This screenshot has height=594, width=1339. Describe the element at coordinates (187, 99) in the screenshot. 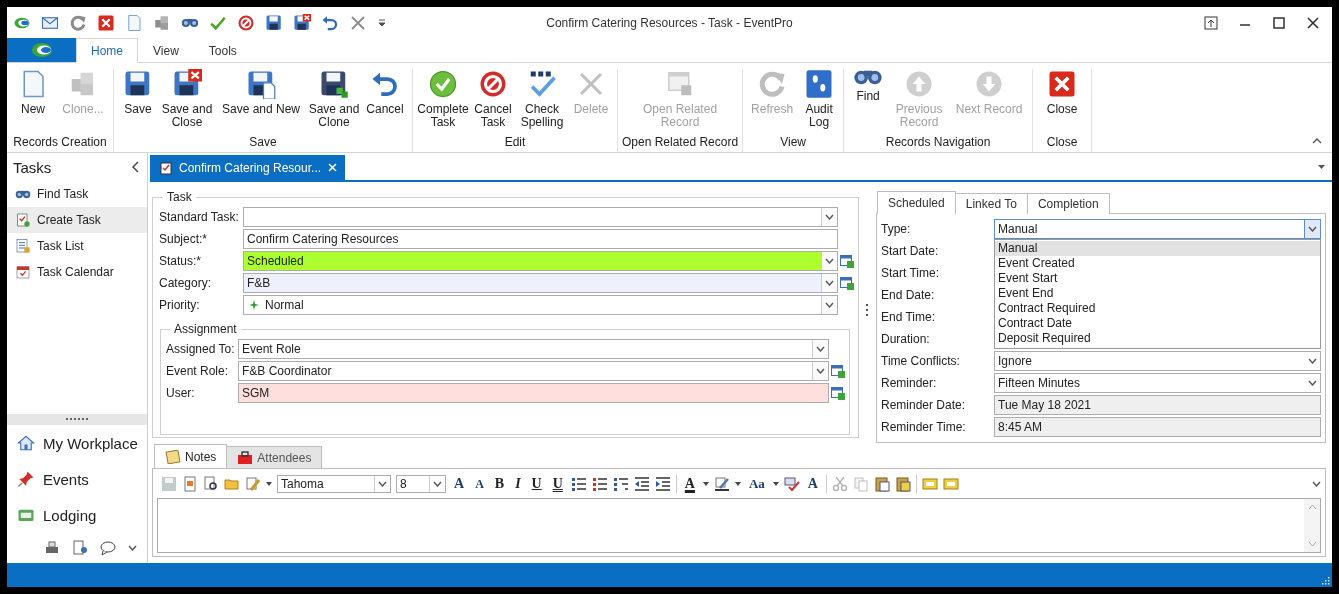

I see `ribbon-button: Save and Close` at that location.